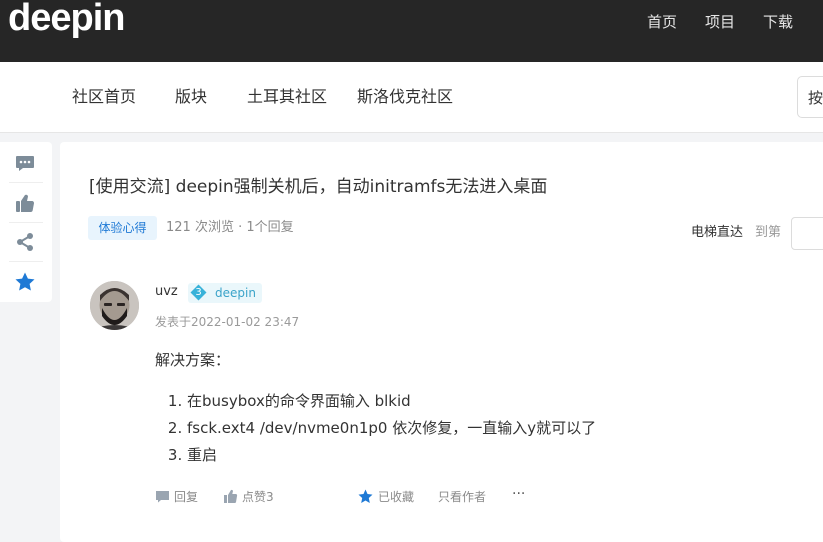 The height and width of the screenshot is (542, 823). Describe the element at coordinates (287, 97) in the screenshot. I see `subnav-turkish-community: 土耳其社区` at that location.